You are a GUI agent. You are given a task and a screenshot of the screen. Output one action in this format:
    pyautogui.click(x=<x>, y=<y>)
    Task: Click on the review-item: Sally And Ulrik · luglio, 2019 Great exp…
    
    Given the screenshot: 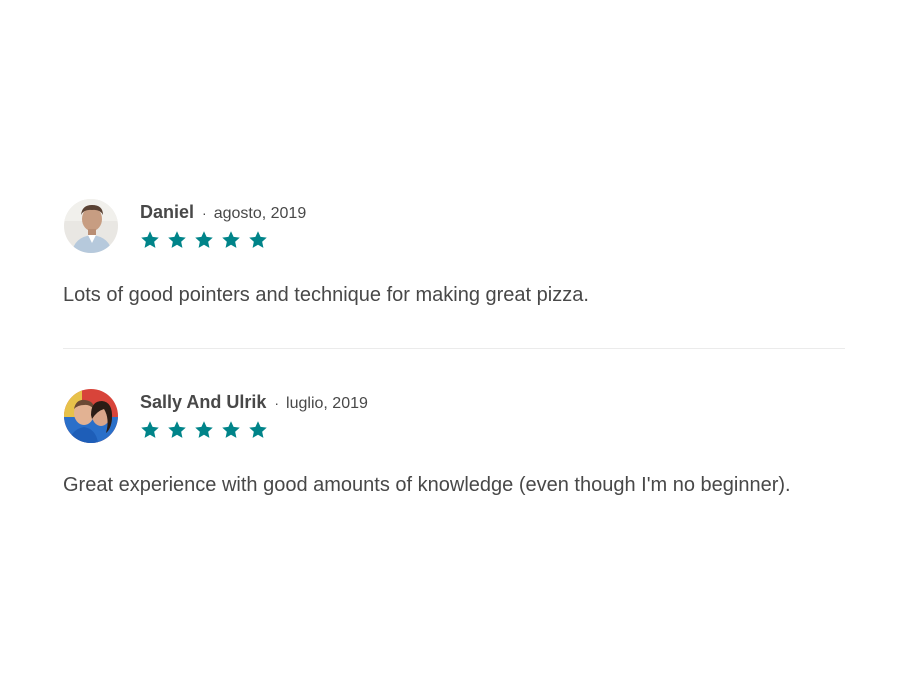 What is the action you would take?
    pyautogui.click(x=454, y=445)
    